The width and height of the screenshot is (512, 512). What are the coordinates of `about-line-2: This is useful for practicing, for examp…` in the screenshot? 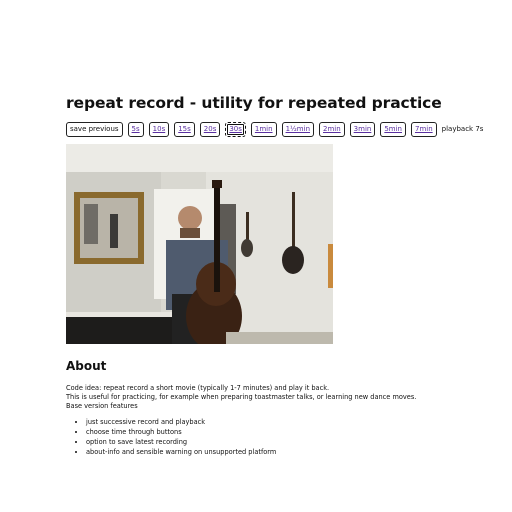 It's located at (241, 397).